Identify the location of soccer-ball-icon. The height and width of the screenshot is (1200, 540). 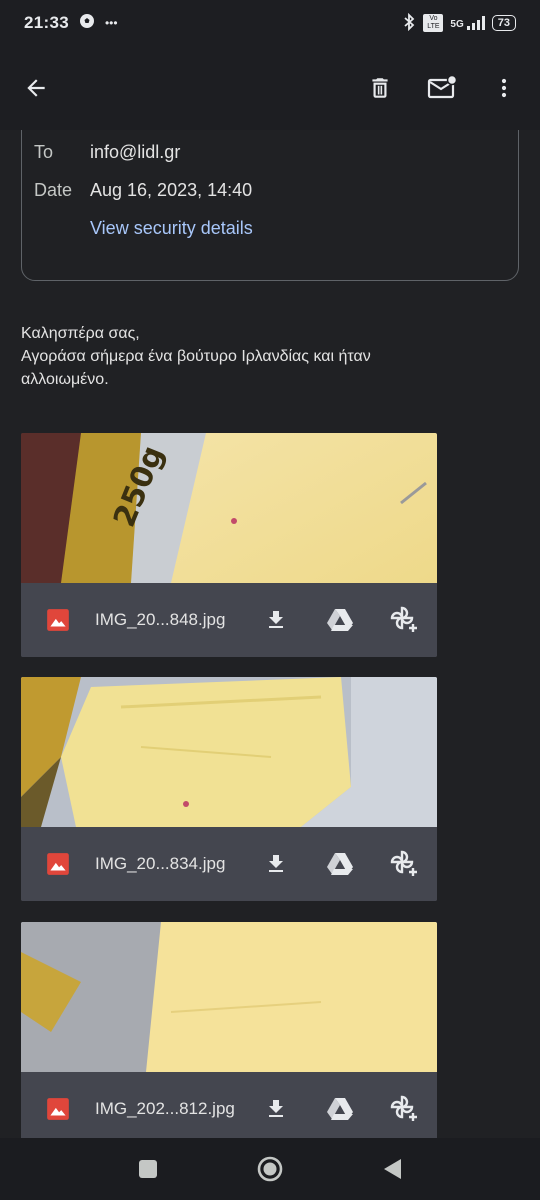
(87, 23).